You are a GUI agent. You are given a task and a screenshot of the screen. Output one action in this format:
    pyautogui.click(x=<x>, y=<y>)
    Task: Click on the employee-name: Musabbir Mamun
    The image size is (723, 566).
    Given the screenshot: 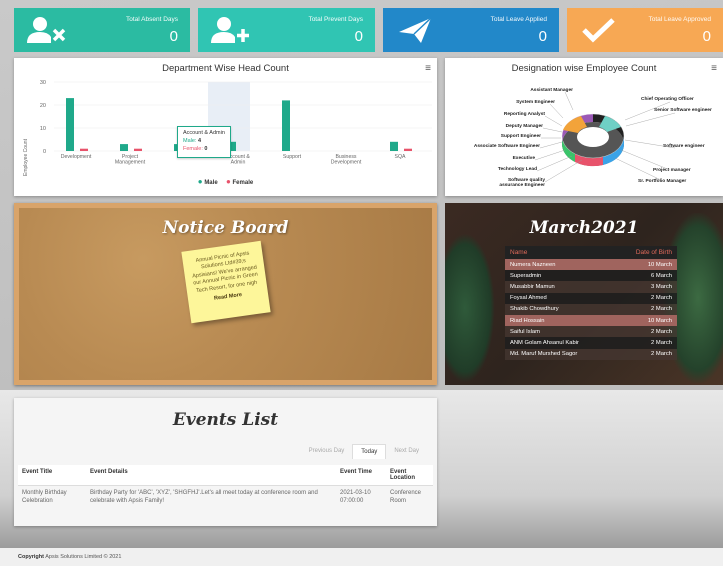 What is the action you would take?
    pyautogui.click(x=559, y=287)
    